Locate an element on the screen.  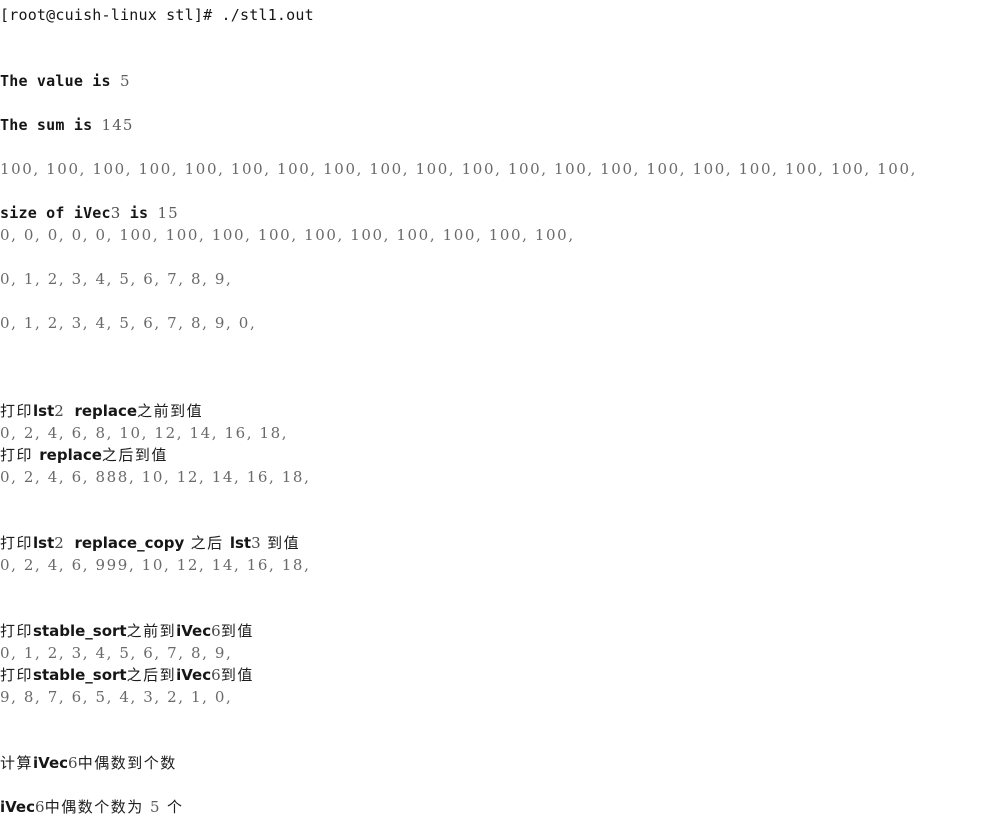
terminal-text-segment: 9, 8, 7, 6, 5, 4, 3, 2, 1, 0, is located at coordinates (116, 697).